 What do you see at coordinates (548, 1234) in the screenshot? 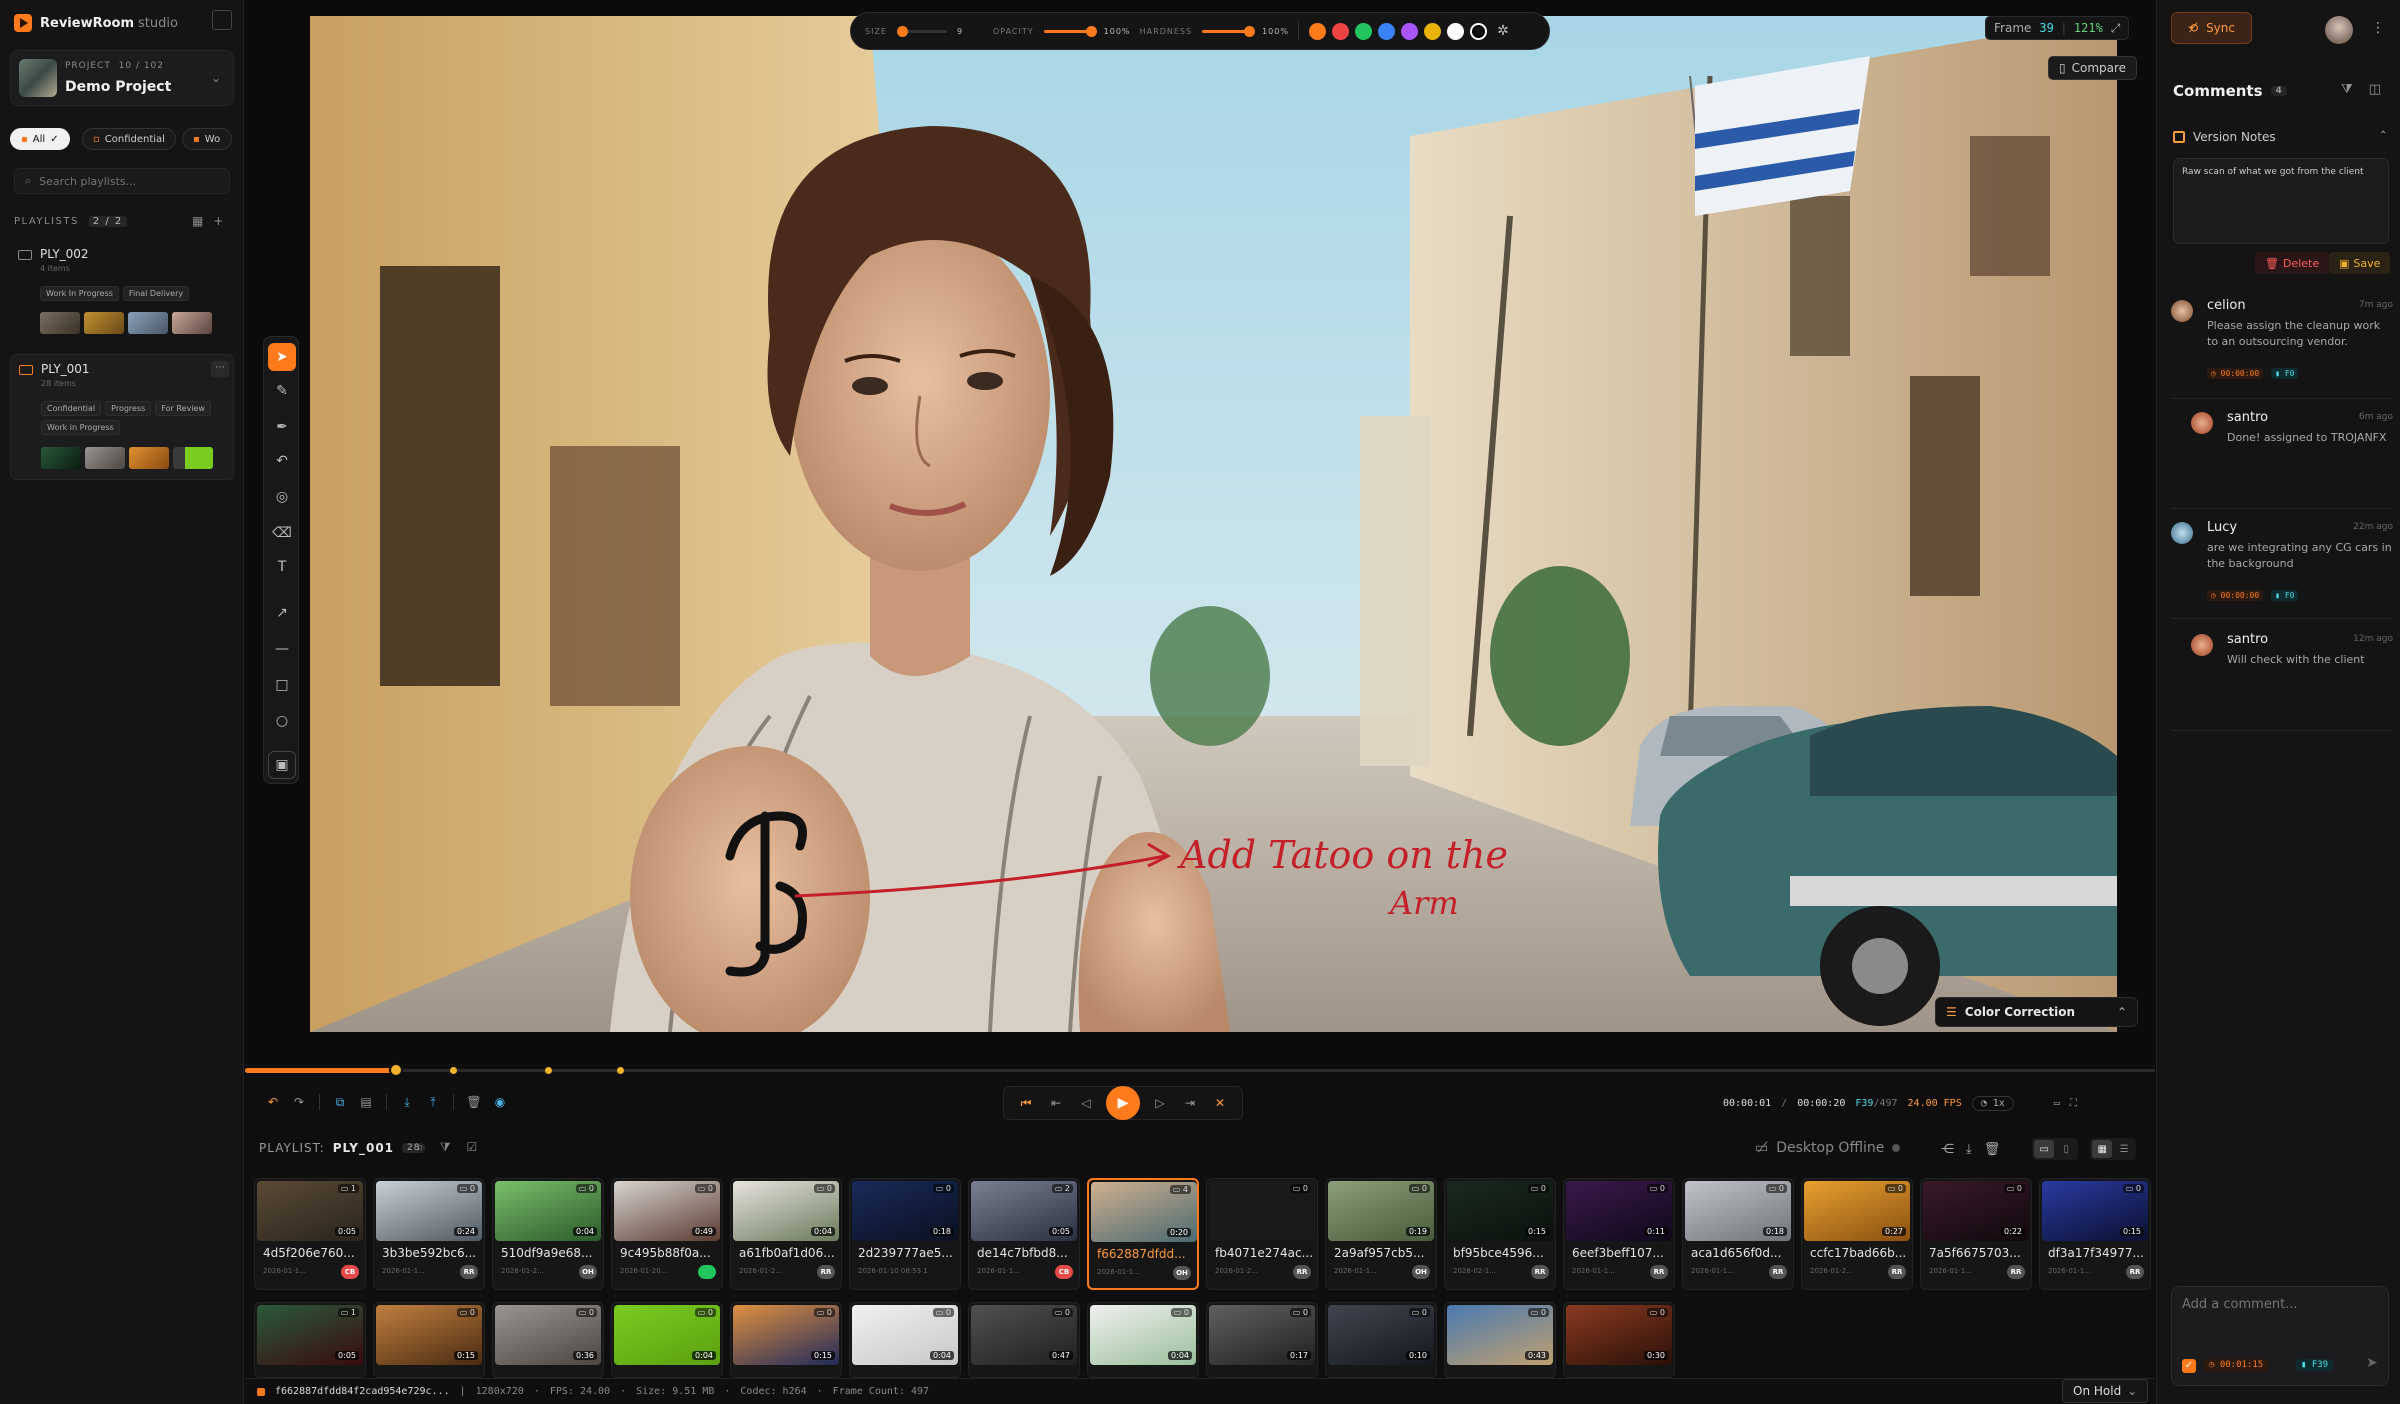
I see `playlist-thumbnail: ▭ 0 0:04 510df9a9e68... 2026-01-2... OH` at bounding box center [548, 1234].